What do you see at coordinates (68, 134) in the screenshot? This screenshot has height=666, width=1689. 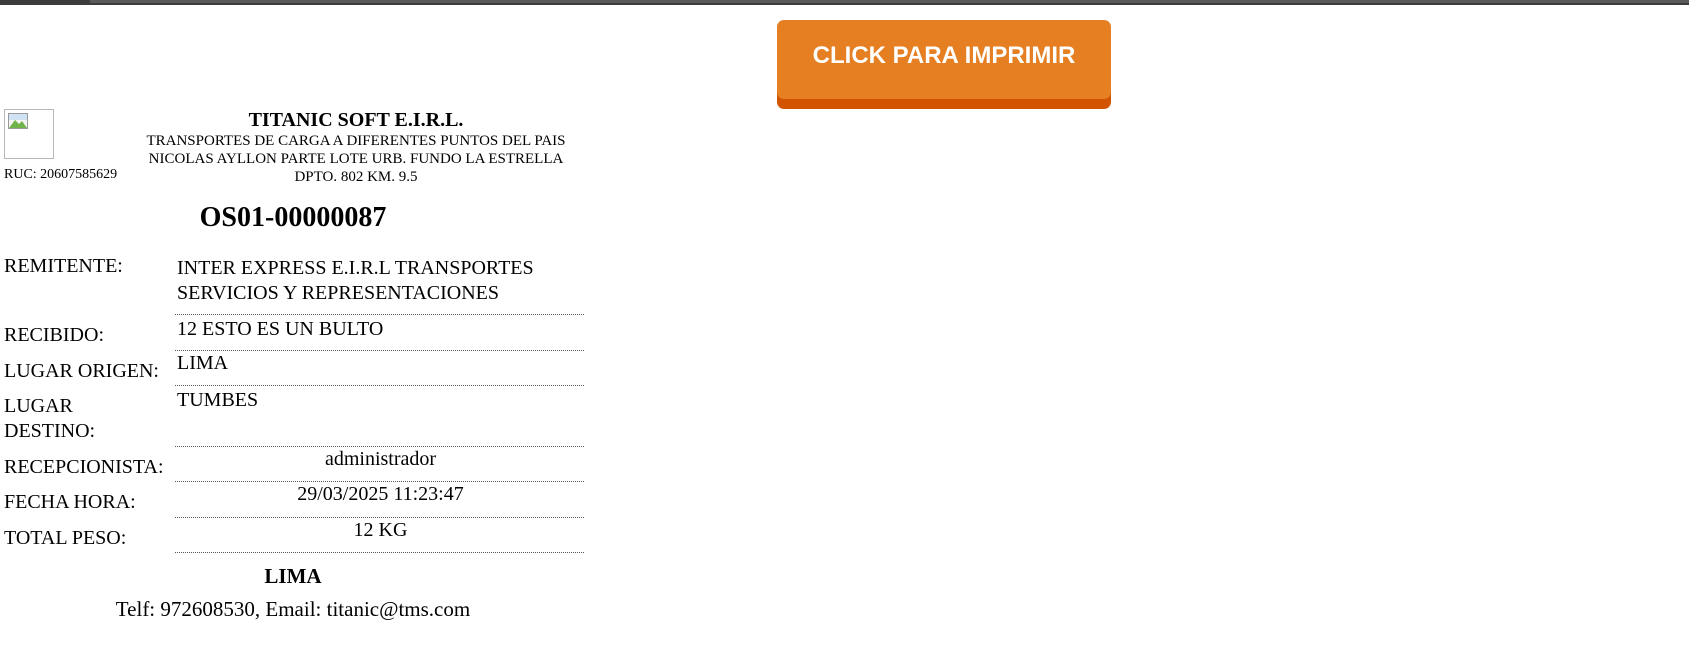 I see `logo-block` at bounding box center [68, 134].